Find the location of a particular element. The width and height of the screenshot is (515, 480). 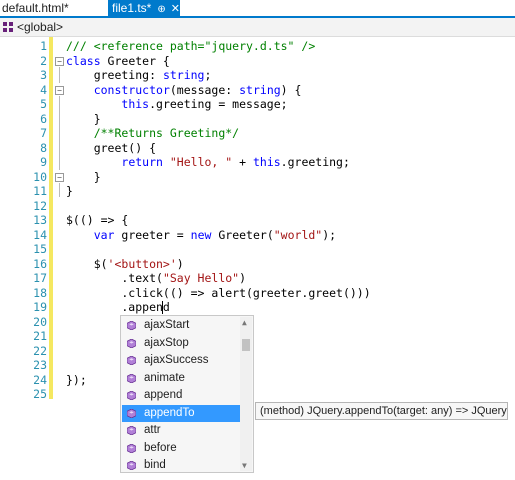

change-indicator-bar is located at coordinates (51, 218).